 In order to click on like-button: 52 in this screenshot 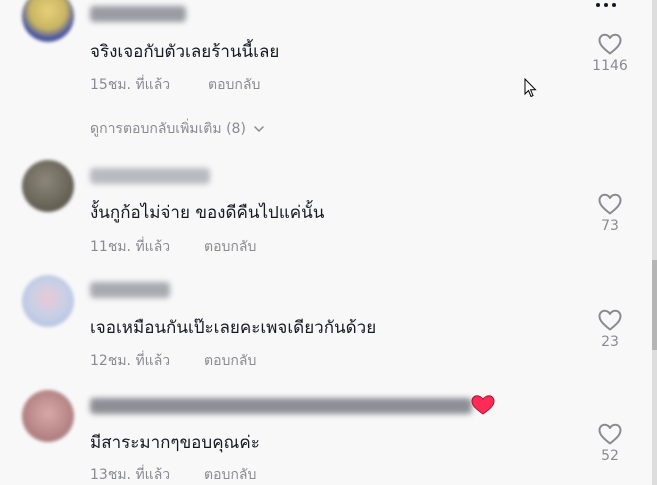, I will do `click(610, 443)`.